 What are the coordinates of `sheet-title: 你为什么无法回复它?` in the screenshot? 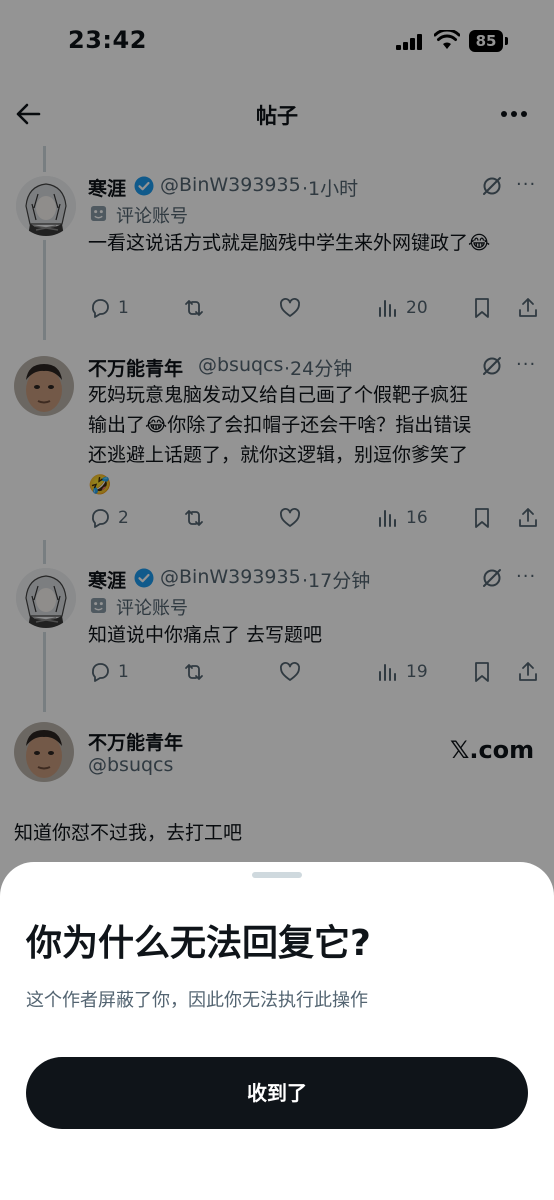 It's located at (198, 943).